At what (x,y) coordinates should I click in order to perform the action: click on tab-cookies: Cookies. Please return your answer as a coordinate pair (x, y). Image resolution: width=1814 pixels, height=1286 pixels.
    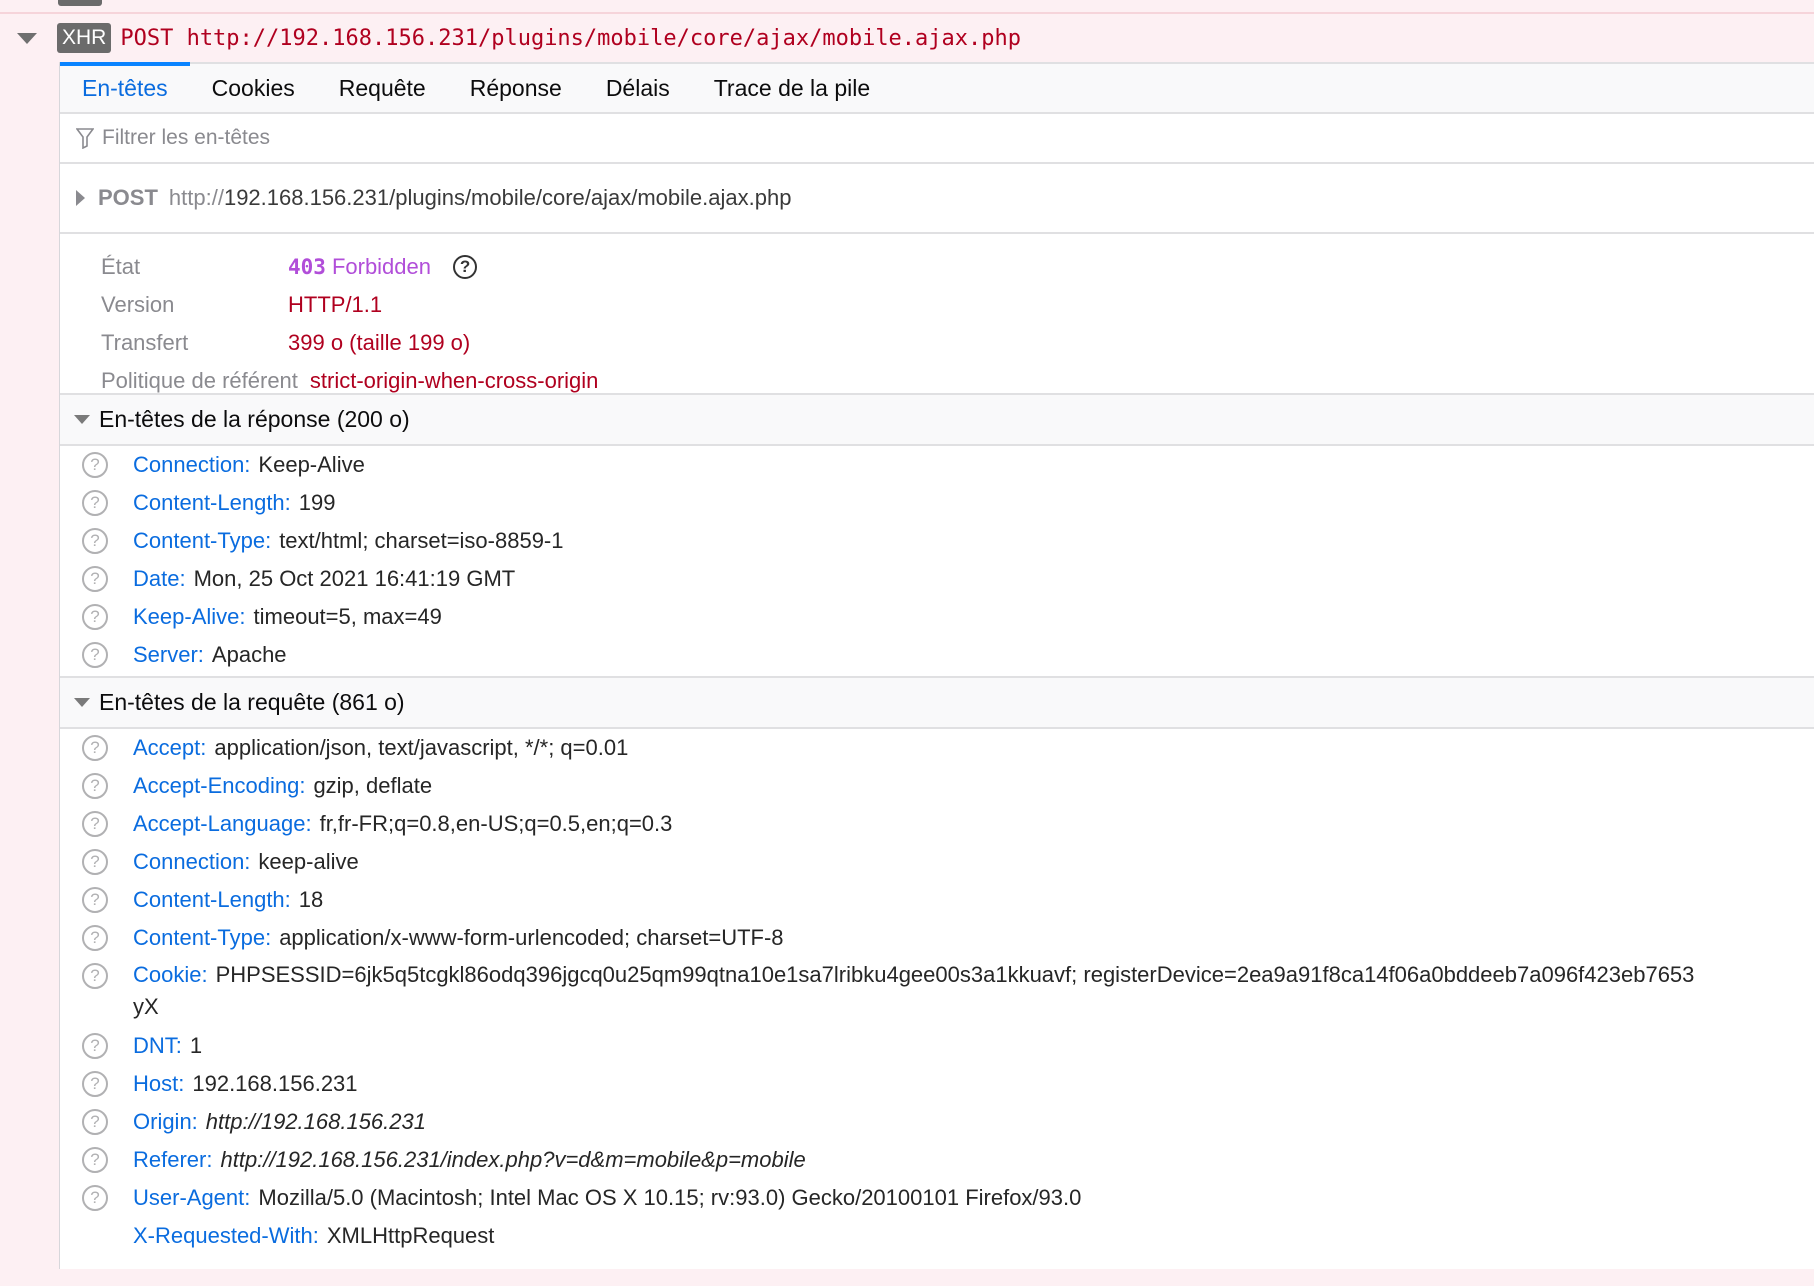
    Looking at the image, I should click on (253, 88).